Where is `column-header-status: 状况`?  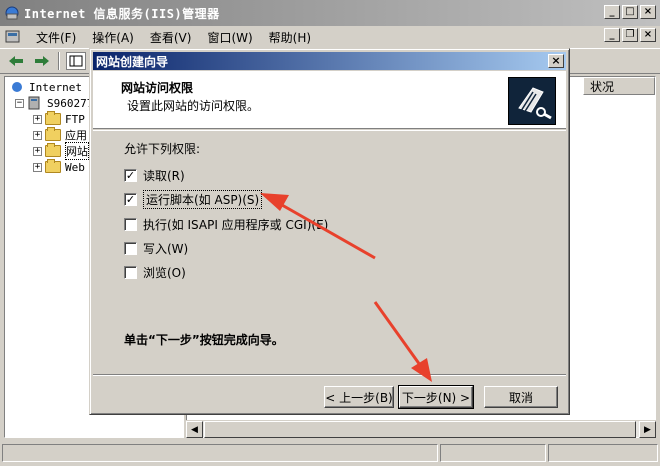 column-header-status: 状况 is located at coordinates (619, 86).